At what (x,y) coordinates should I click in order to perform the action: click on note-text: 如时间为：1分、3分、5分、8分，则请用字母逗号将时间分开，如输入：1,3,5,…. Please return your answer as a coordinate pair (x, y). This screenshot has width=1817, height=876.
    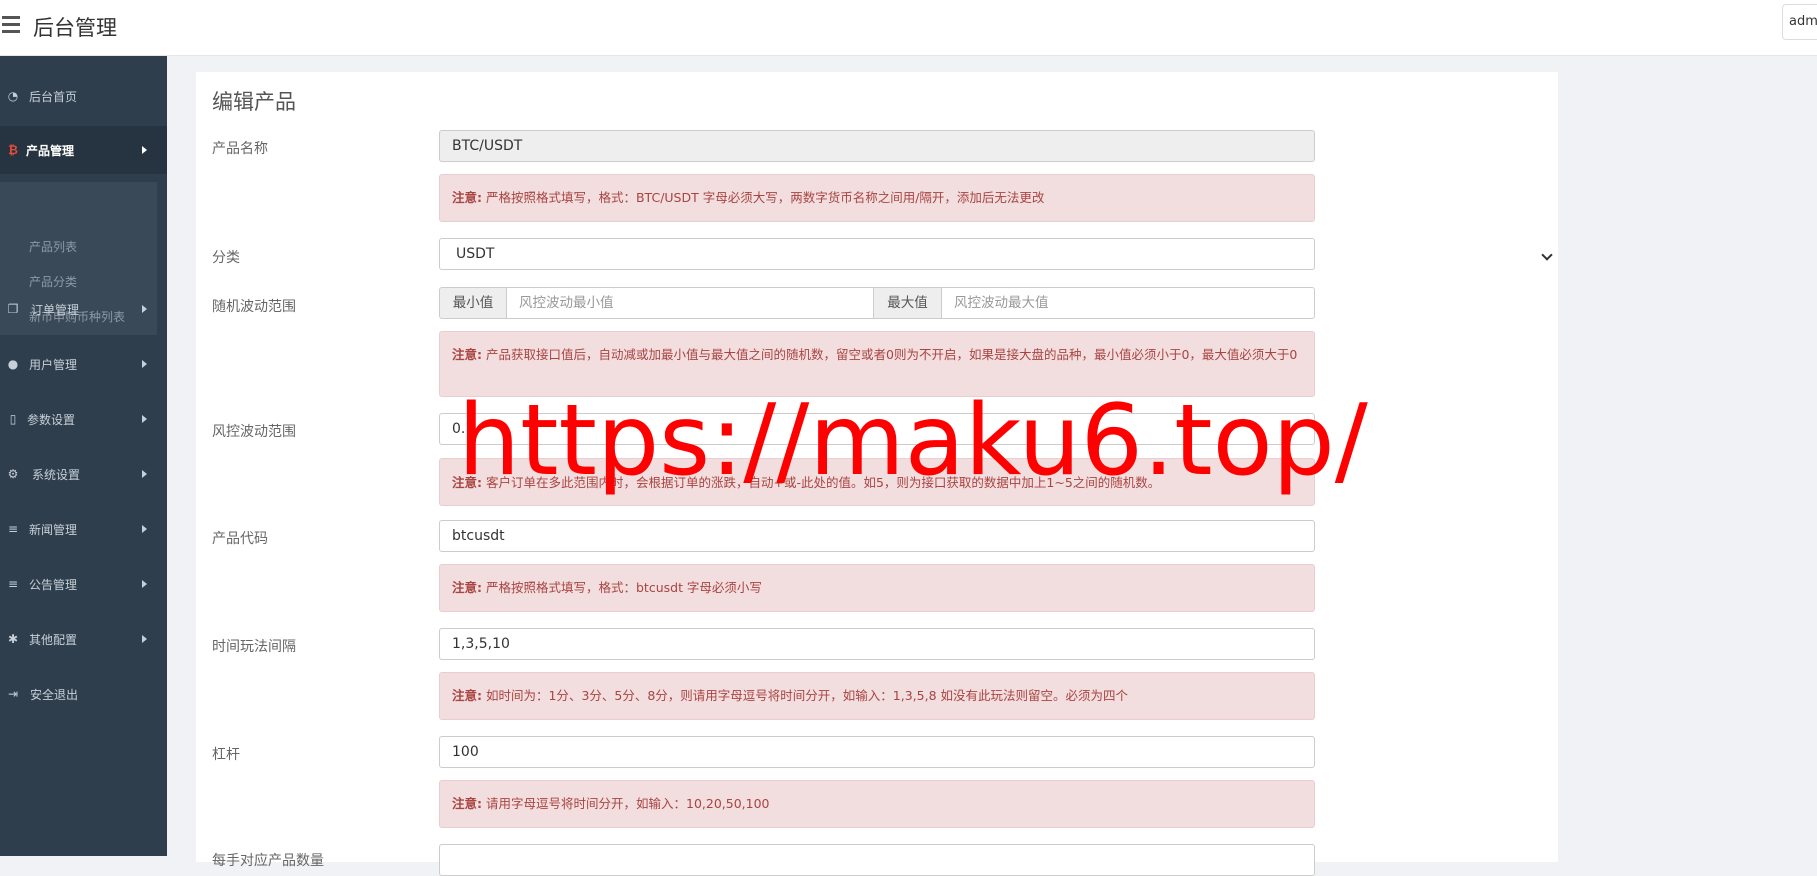
    Looking at the image, I should click on (807, 695).